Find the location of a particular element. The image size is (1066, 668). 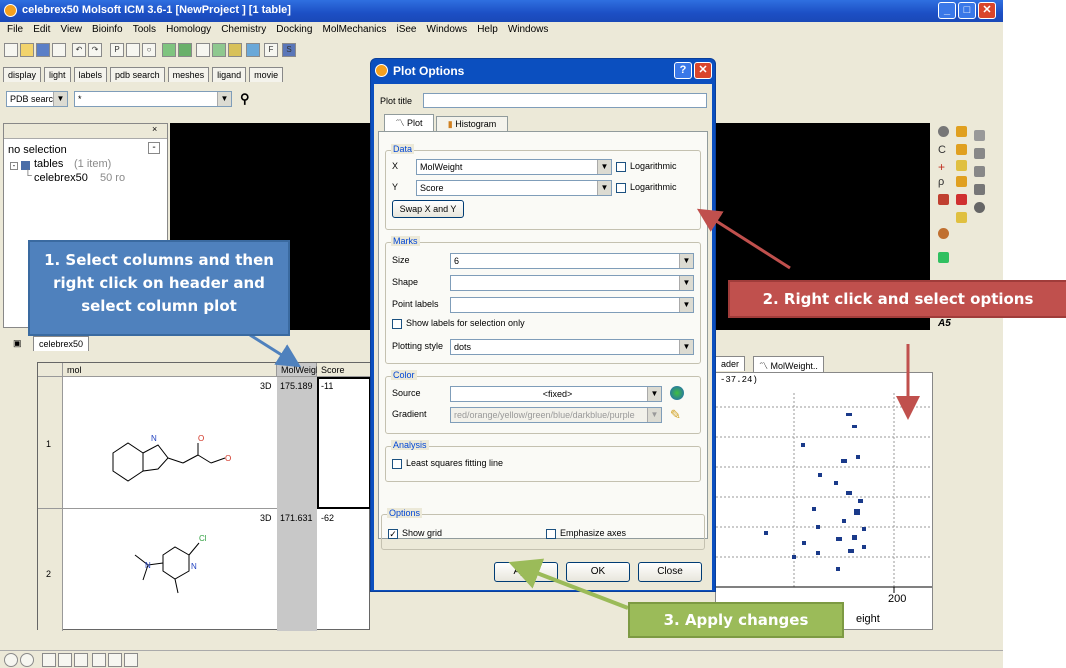

callout-step2: 2. Right click and select options is located at coordinates (897, 299).